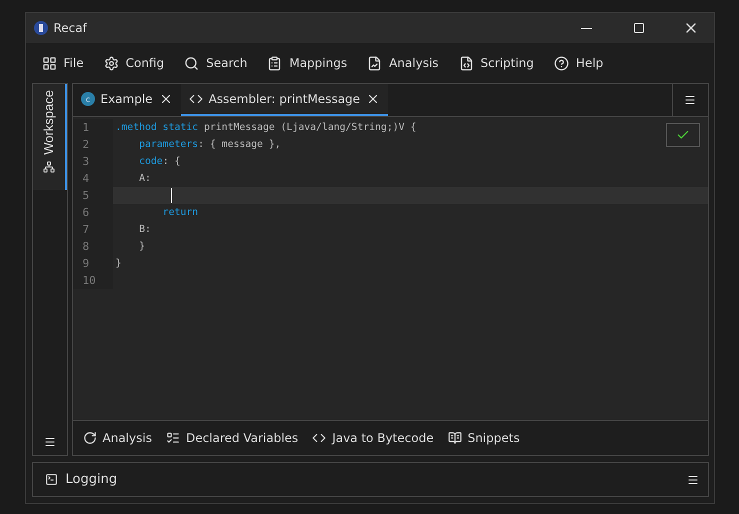  Describe the element at coordinates (92, 229) in the screenshot. I see `line-number: 7` at that location.